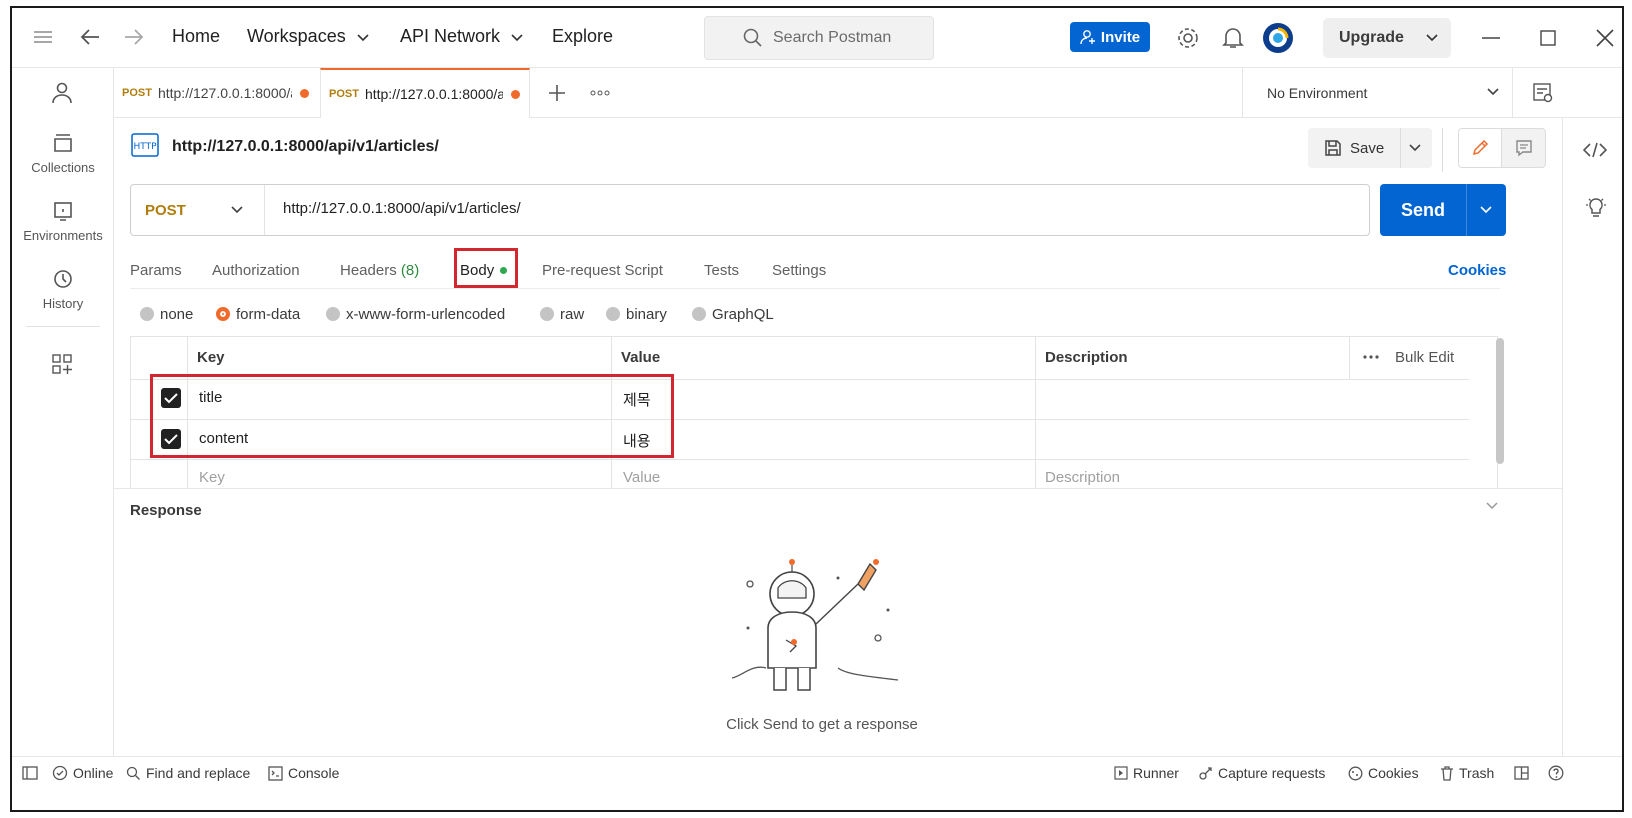 The image size is (1632, 818). Describe the element at coordinates (410, 270) in the screenshot. I see `headers-count: (8)` at that location.